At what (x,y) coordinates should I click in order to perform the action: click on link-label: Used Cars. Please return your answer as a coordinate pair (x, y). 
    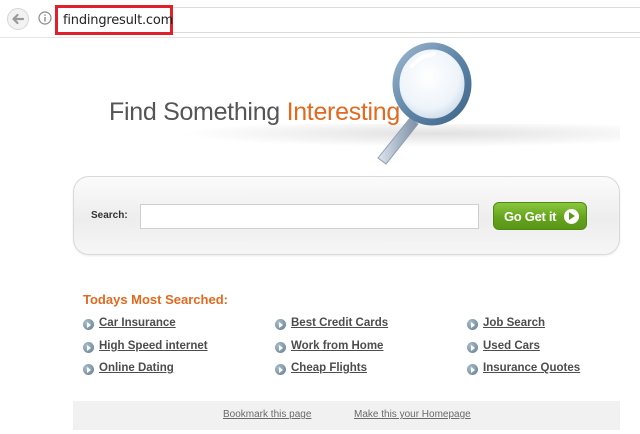
    Looking at the image, I should click on (511, 346).